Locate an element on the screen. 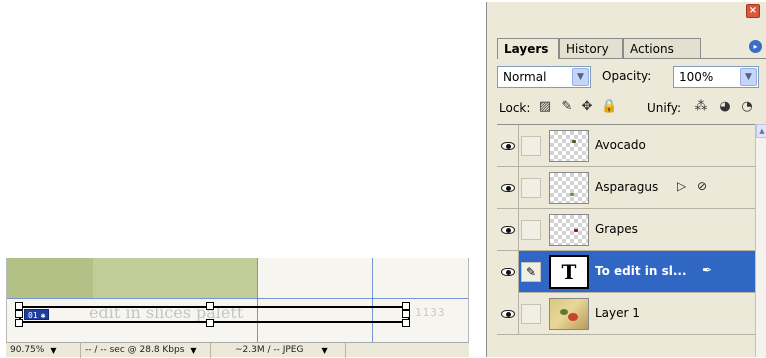 The image size is (766, 358). slice-pen-icon: ✒ is located at coordinates (707, 270).